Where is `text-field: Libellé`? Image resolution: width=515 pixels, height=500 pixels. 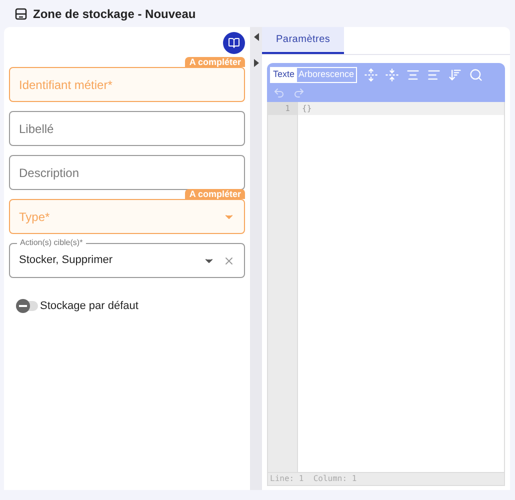
text-field: Libellé is located at coordinates (127, 128).